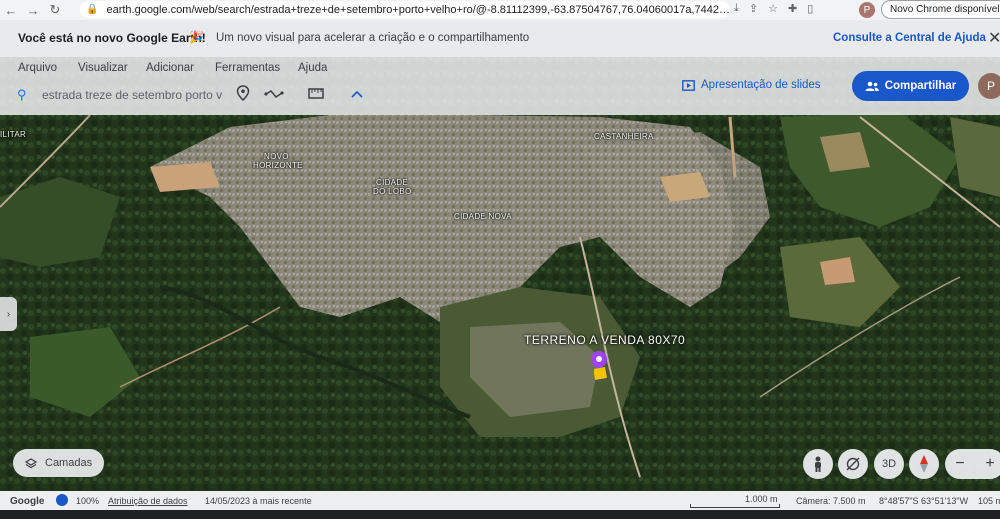 This screenshot has width=1000, height=519. Describe the element at coordinates (792, 8) in the screenshot. I see `extensions-icon: ✚` at that location.